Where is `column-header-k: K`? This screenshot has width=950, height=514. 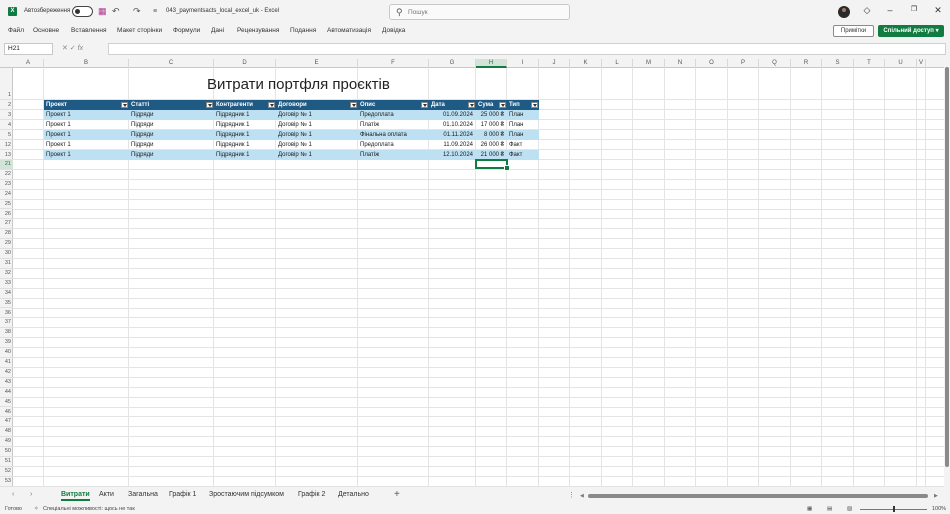 column-header-k: K is located at coordinates (586, 63).